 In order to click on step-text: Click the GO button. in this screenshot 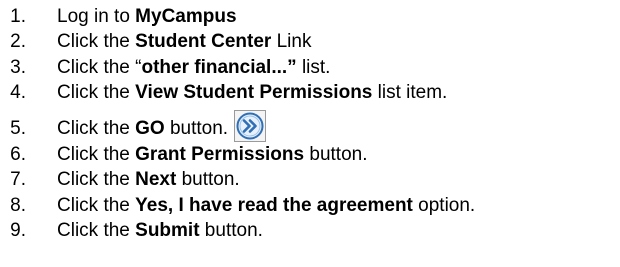, I will do `click(162, 125)`.